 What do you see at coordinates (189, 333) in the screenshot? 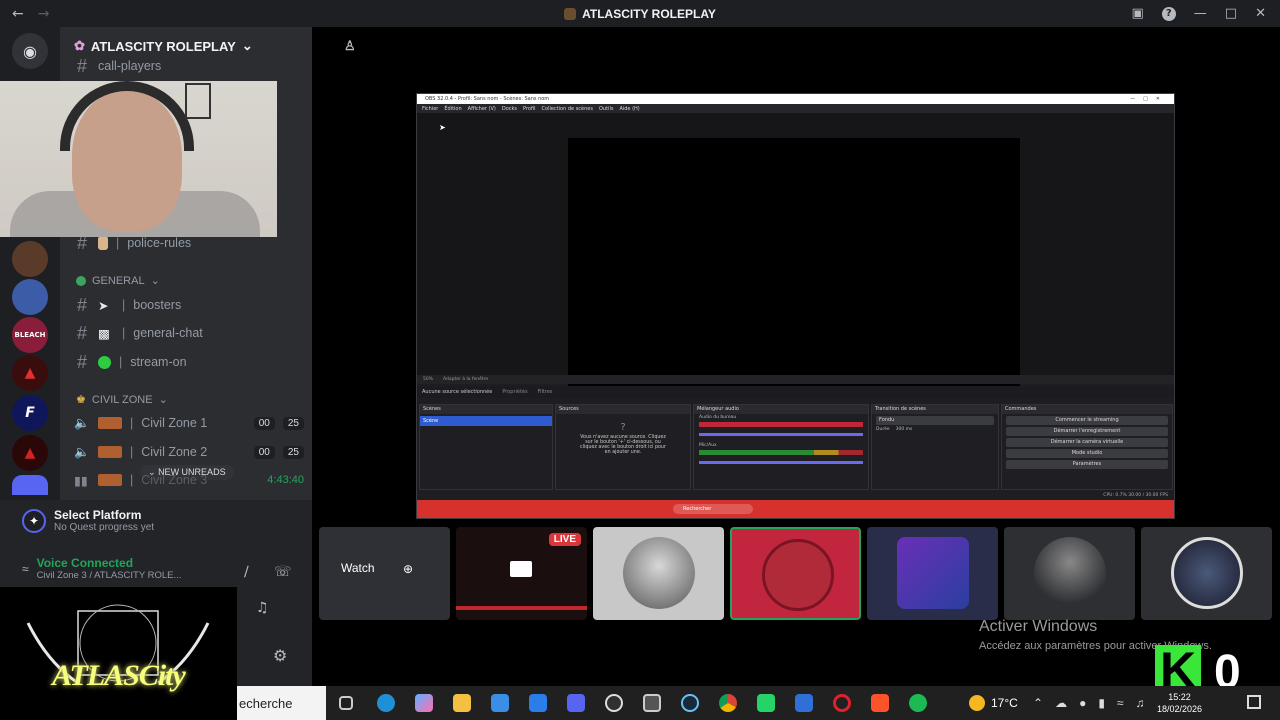
I see `channel-general-chat: # ▩ | general-chat` at bounding box center [189, 333].